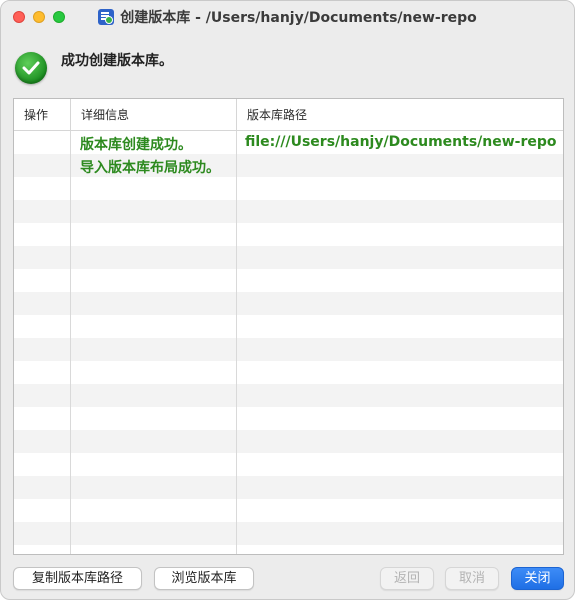  I want to click on cancel-button: 取消, so click(472, 578).